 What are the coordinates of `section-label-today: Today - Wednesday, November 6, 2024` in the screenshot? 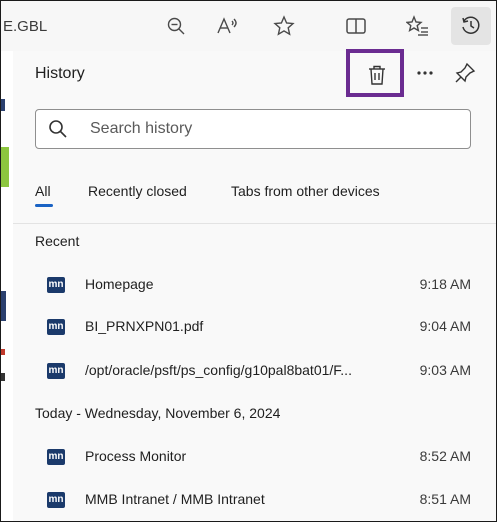 It's located at (158, 413).